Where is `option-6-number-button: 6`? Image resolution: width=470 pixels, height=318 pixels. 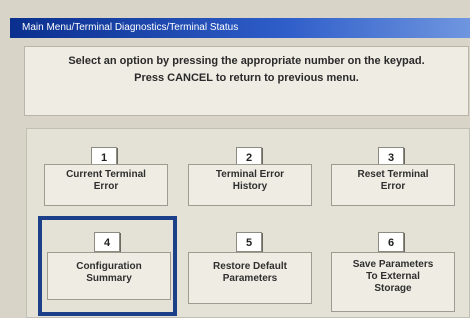
option-6-number-button: 6 is located at coordinates (391, 242).